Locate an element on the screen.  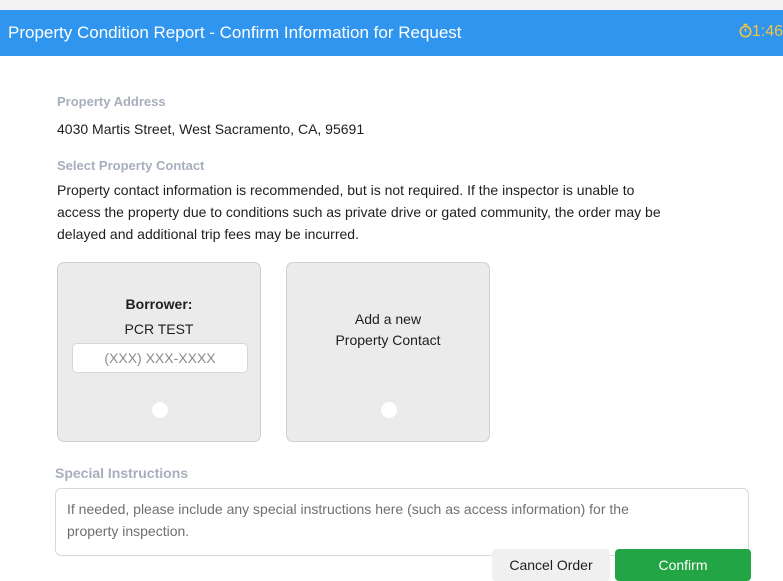
select-contact-label: Select Property Contact is located at coordinates (131, 165).